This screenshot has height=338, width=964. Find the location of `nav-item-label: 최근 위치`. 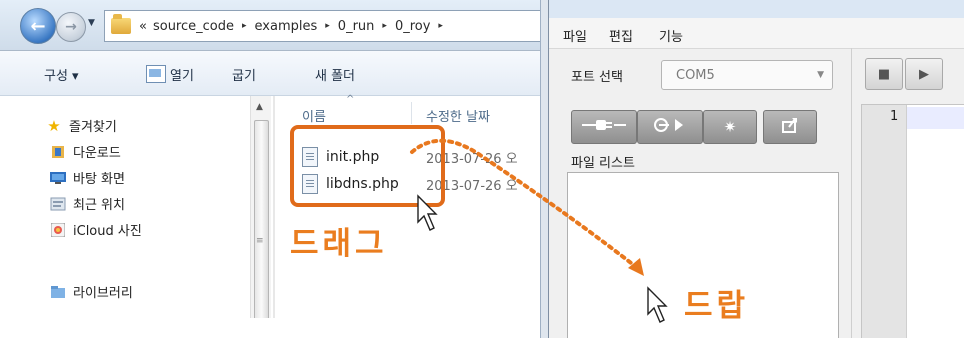

nav-item-label: 최근 위치 is located at coordinates (99, 205).